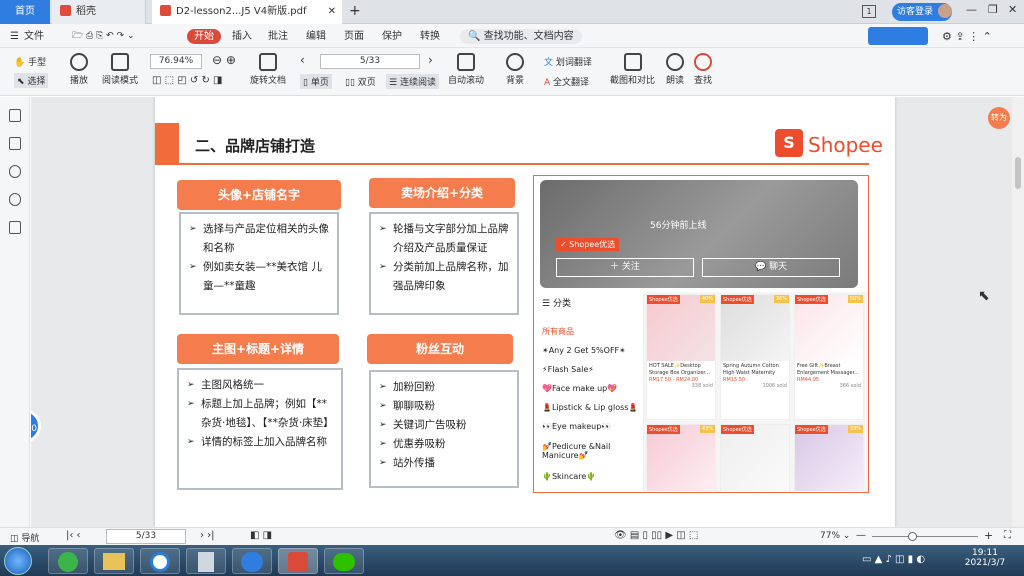 This screenshot has height=576, width=1024. I want to click on attachment-icon, so click(15, 199).